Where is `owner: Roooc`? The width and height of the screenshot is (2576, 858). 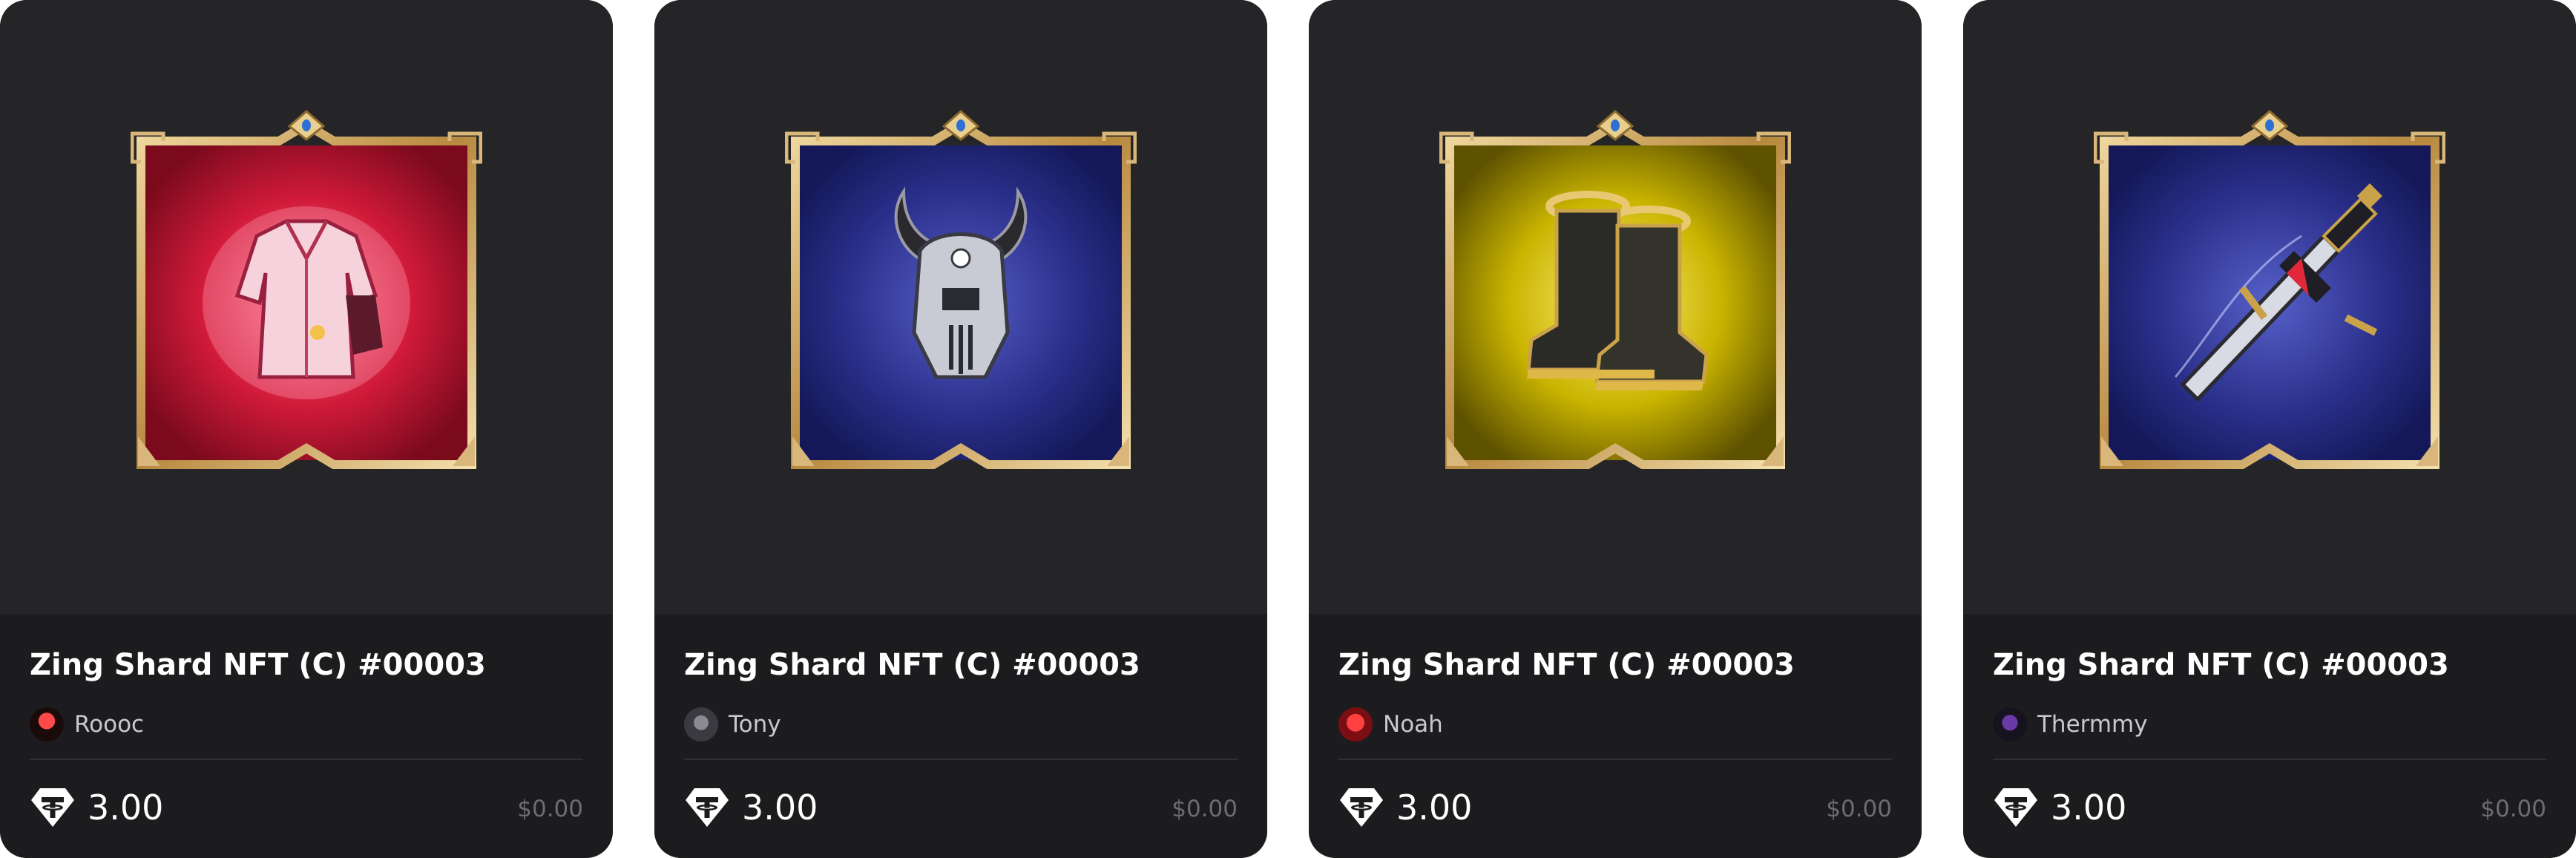
owner: Roooc is located at coordinates (87, 724).